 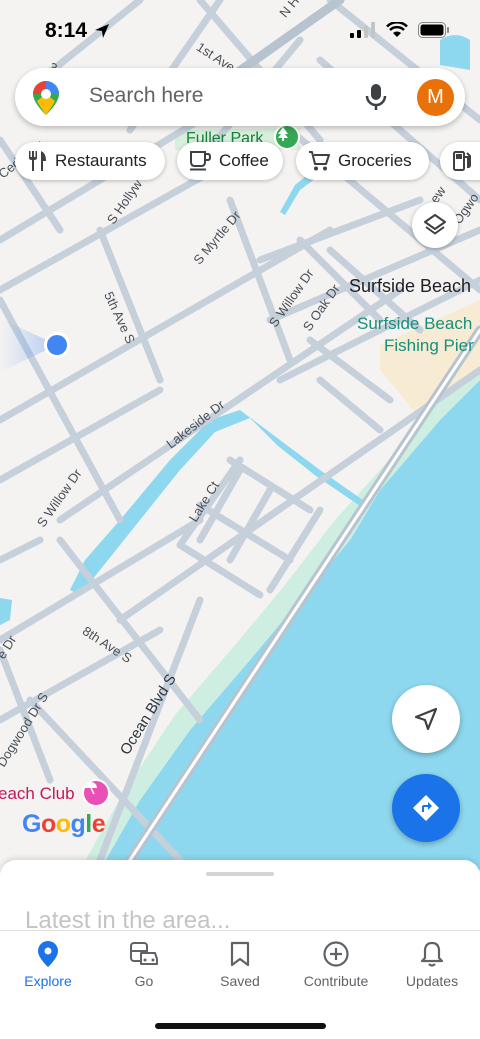 I want to click on nav-updates: Updates, so click(x=432, y=964).